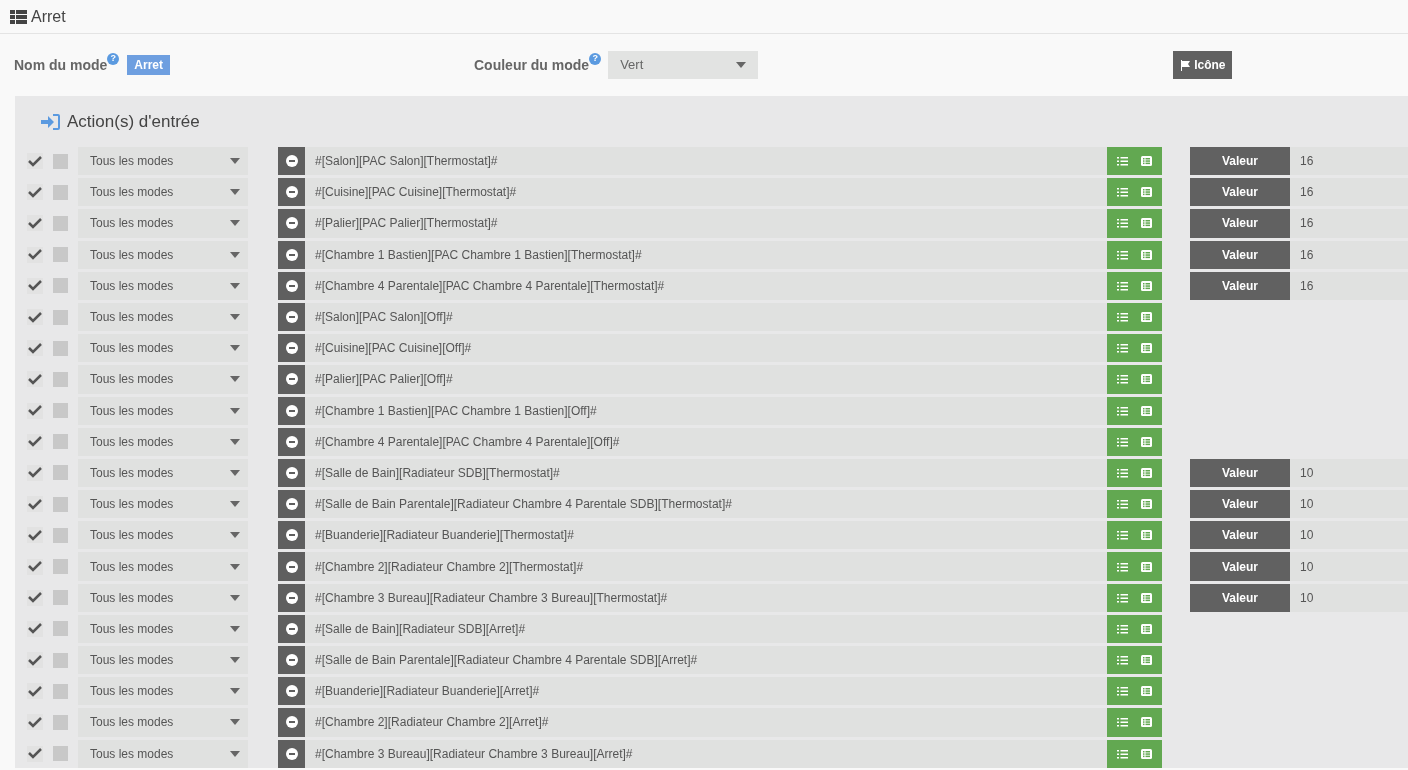  Describe the element at coordinates (706, 317) in the screenshot. I see `command-field: #[Salon][PAC Salon][Off]#` at that location.